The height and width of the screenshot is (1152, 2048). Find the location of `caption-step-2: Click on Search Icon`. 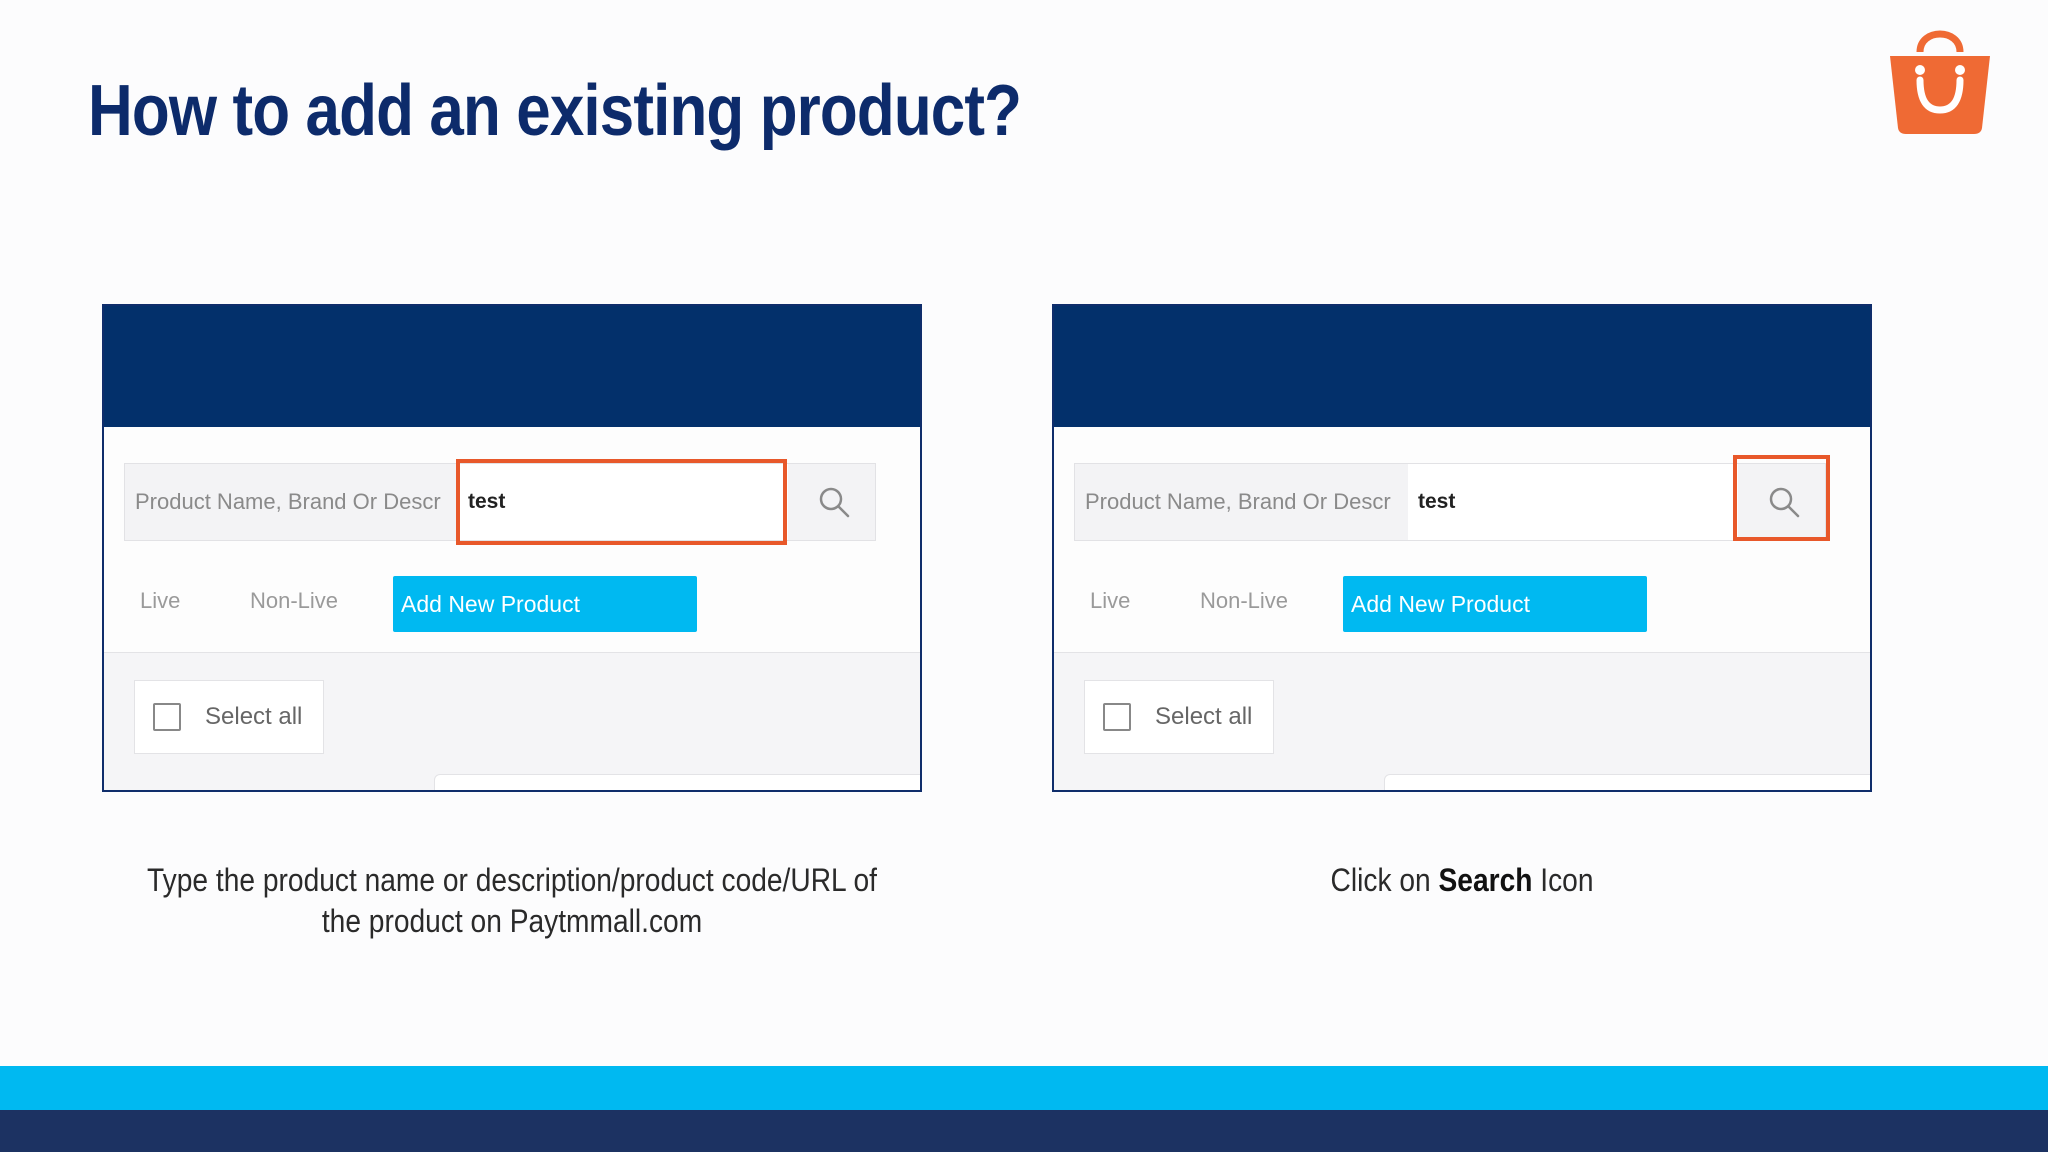

caption-step-2: Click on Search Icon is located at coordinates (1462, 880).